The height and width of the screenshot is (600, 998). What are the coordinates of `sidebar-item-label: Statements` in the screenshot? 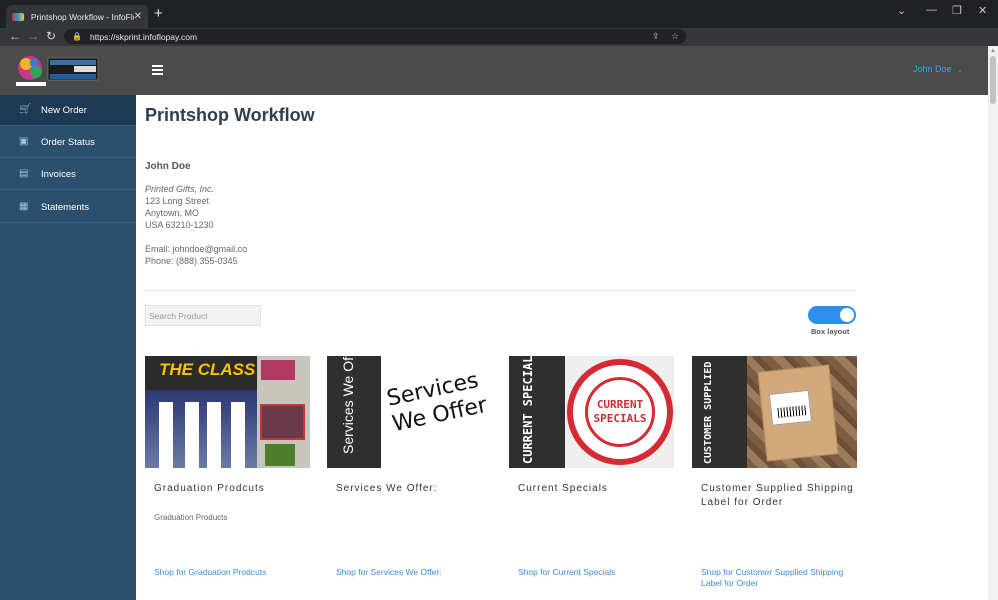 It's located at (65, 207).